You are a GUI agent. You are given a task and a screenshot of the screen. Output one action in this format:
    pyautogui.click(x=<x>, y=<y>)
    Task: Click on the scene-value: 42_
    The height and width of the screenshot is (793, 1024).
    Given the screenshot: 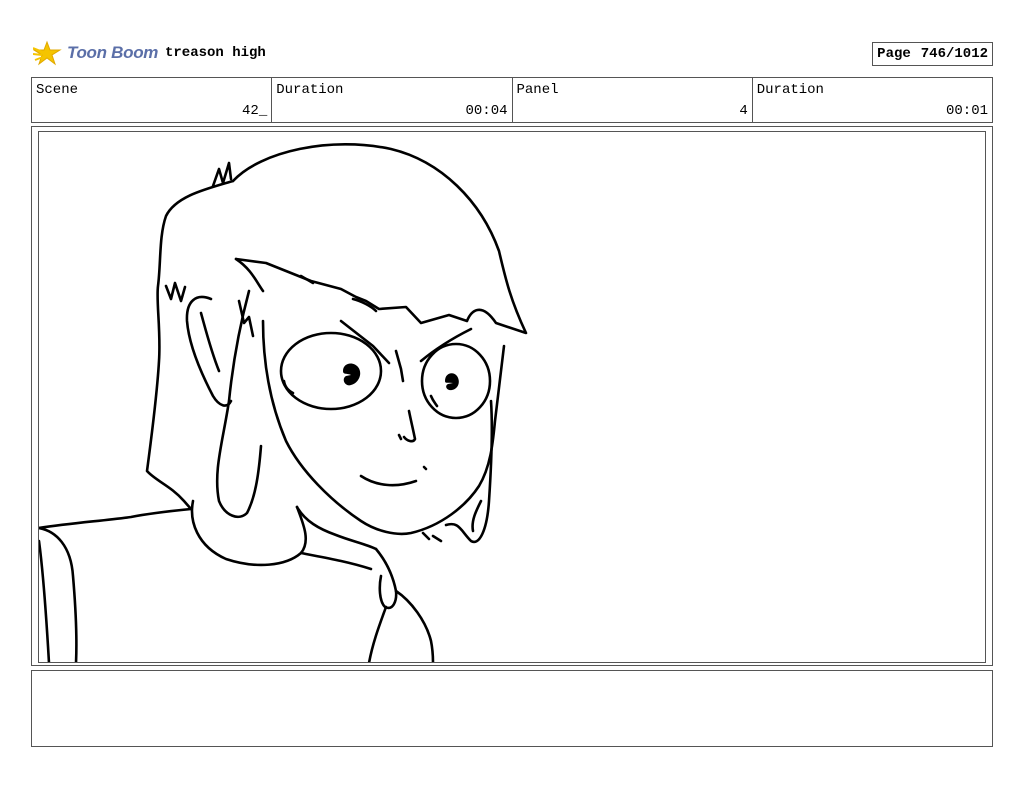 What is the action you would take?
    pyautogui.click(x=255, y=111)
    